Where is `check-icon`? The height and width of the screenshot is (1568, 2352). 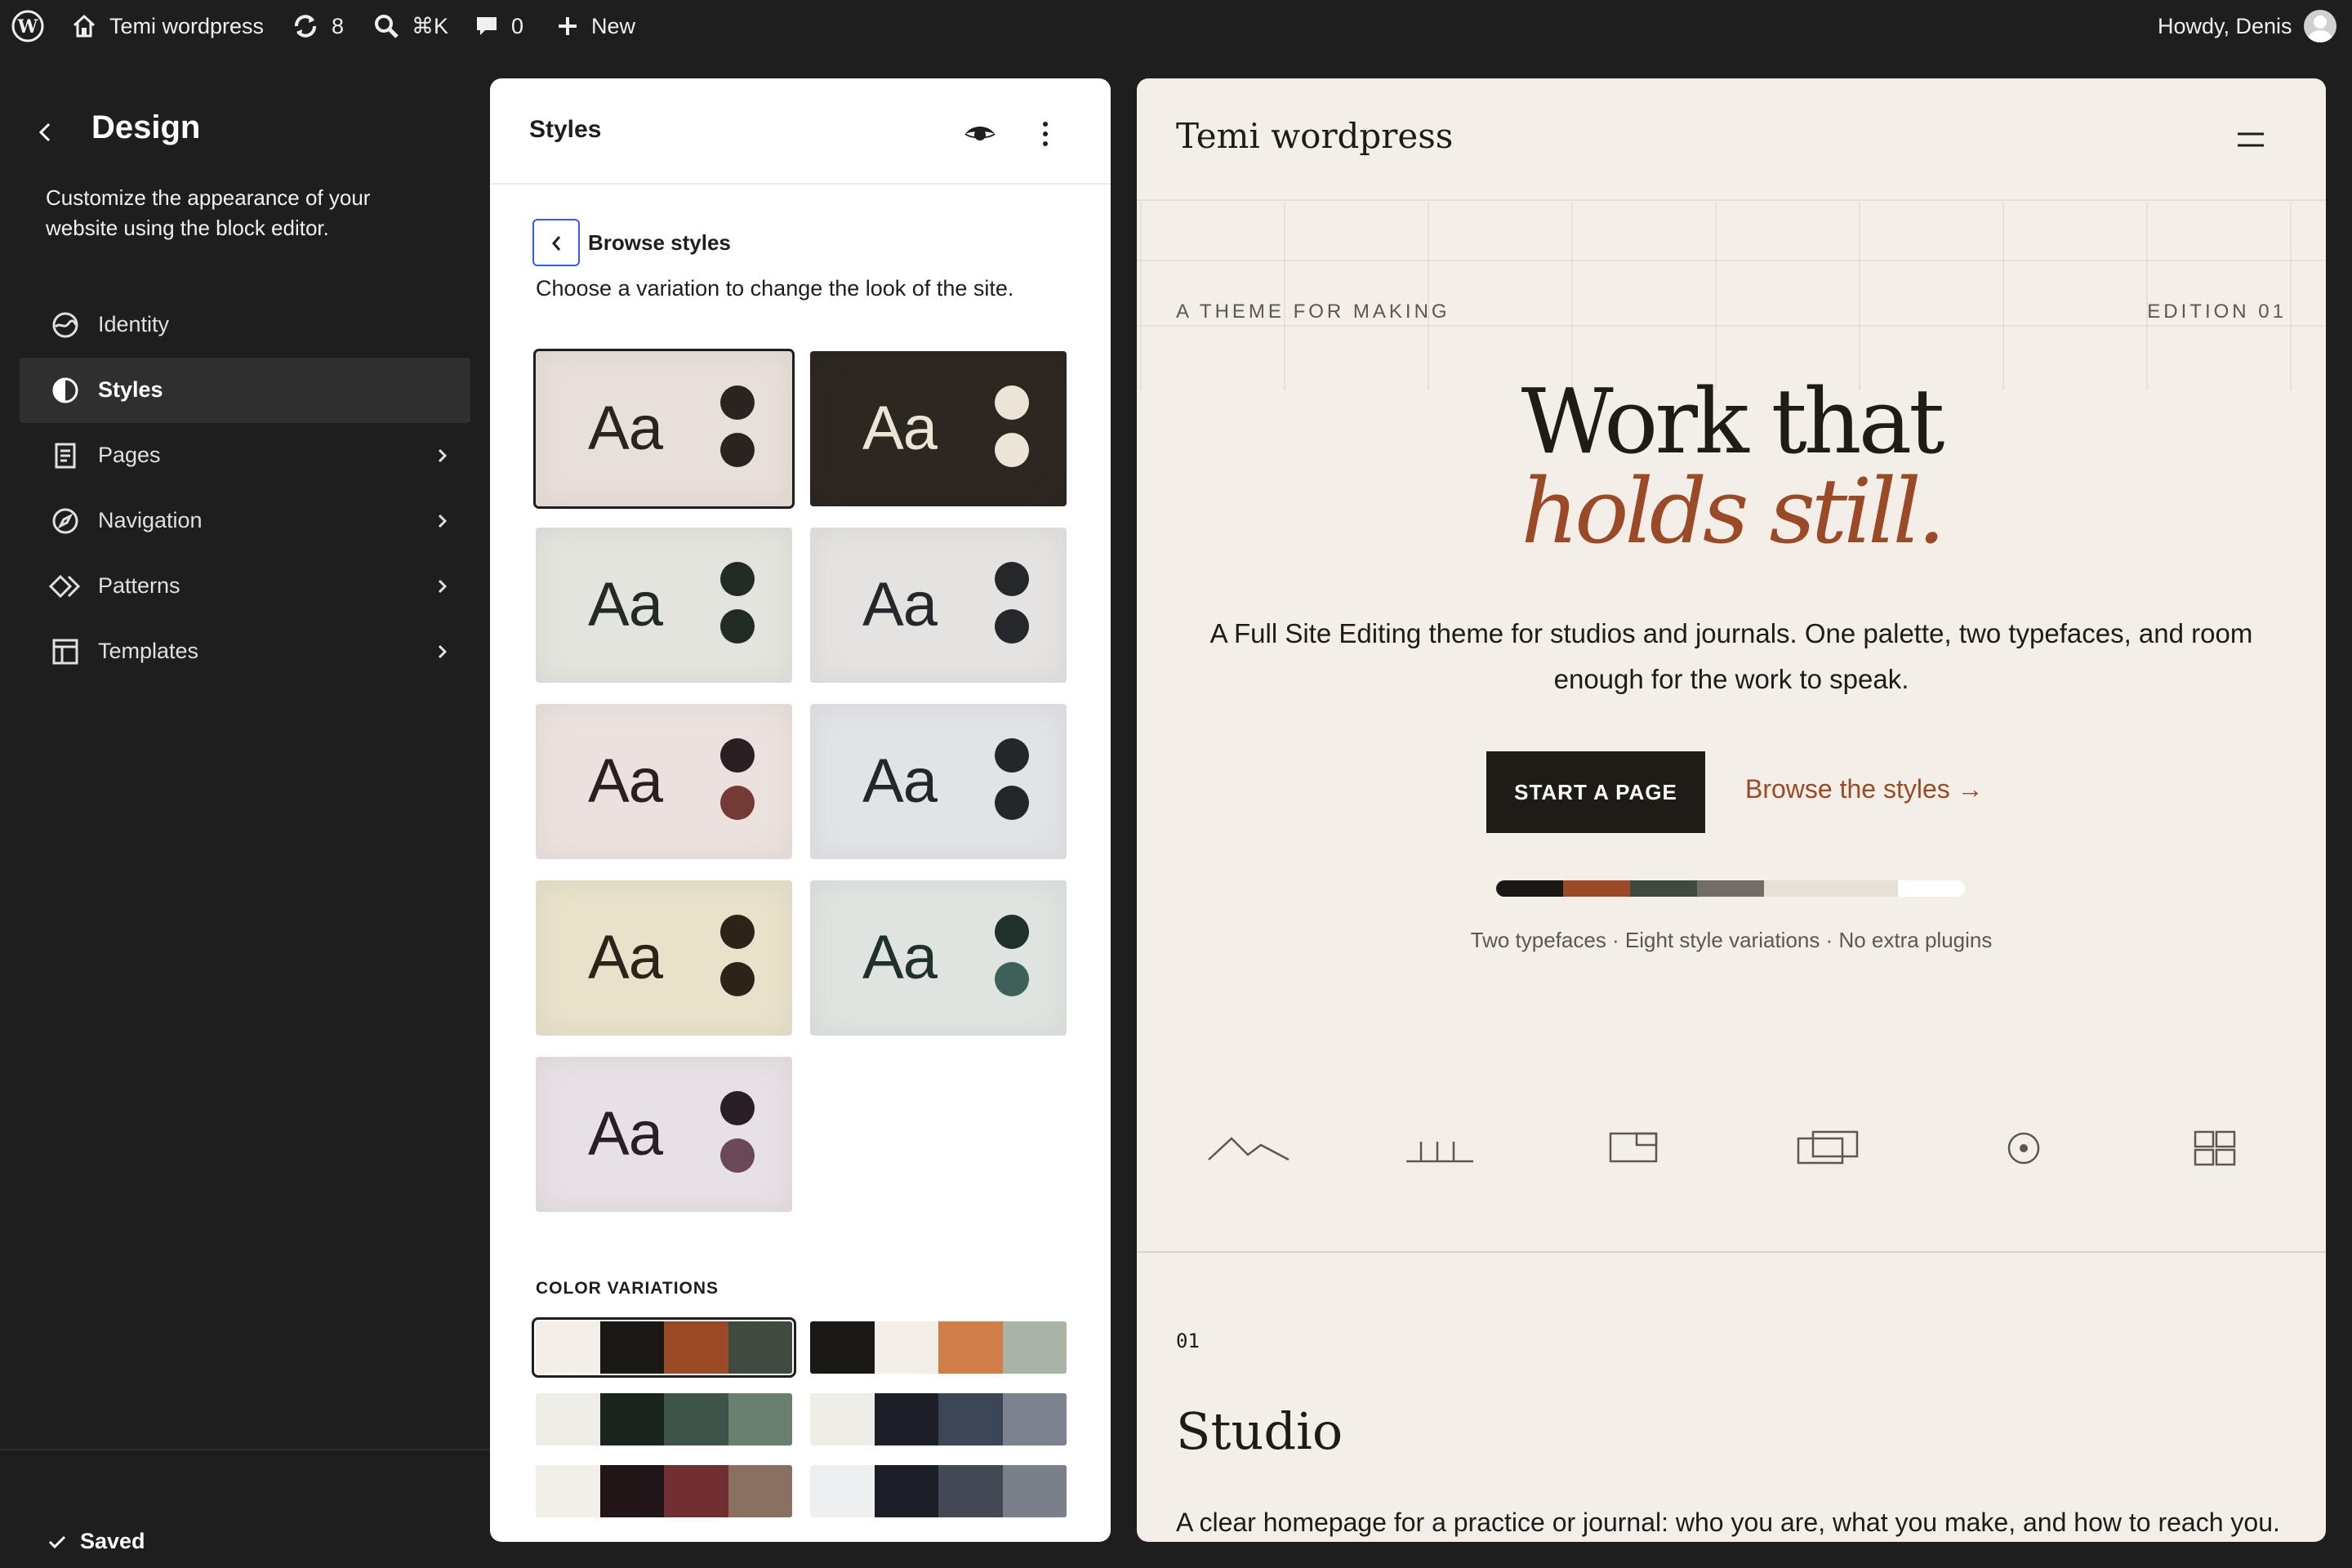 check-icon is located at coordinates (57, 1541).